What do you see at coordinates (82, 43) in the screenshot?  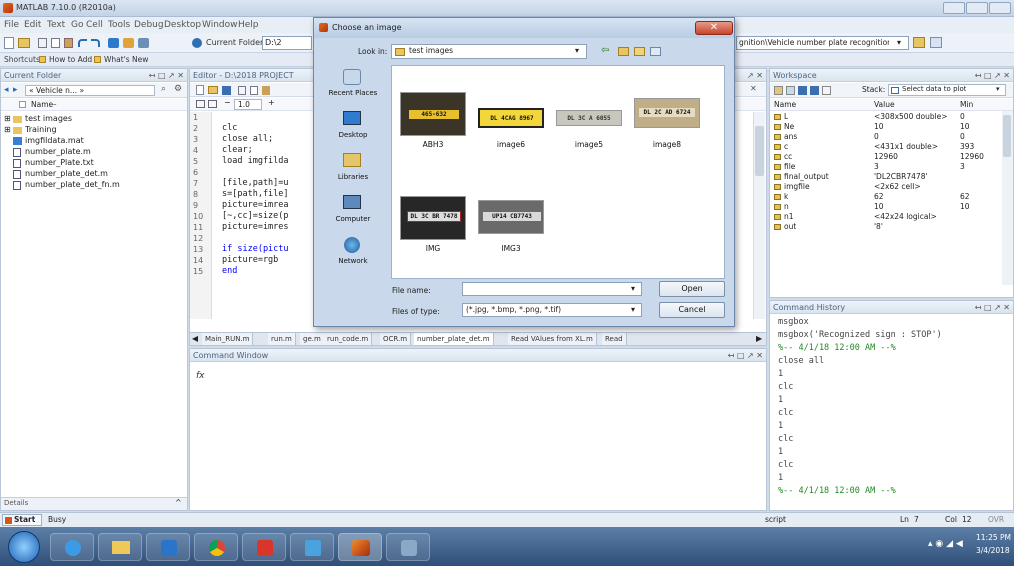 I see `undo-icon` at bounding box center [82, 43].